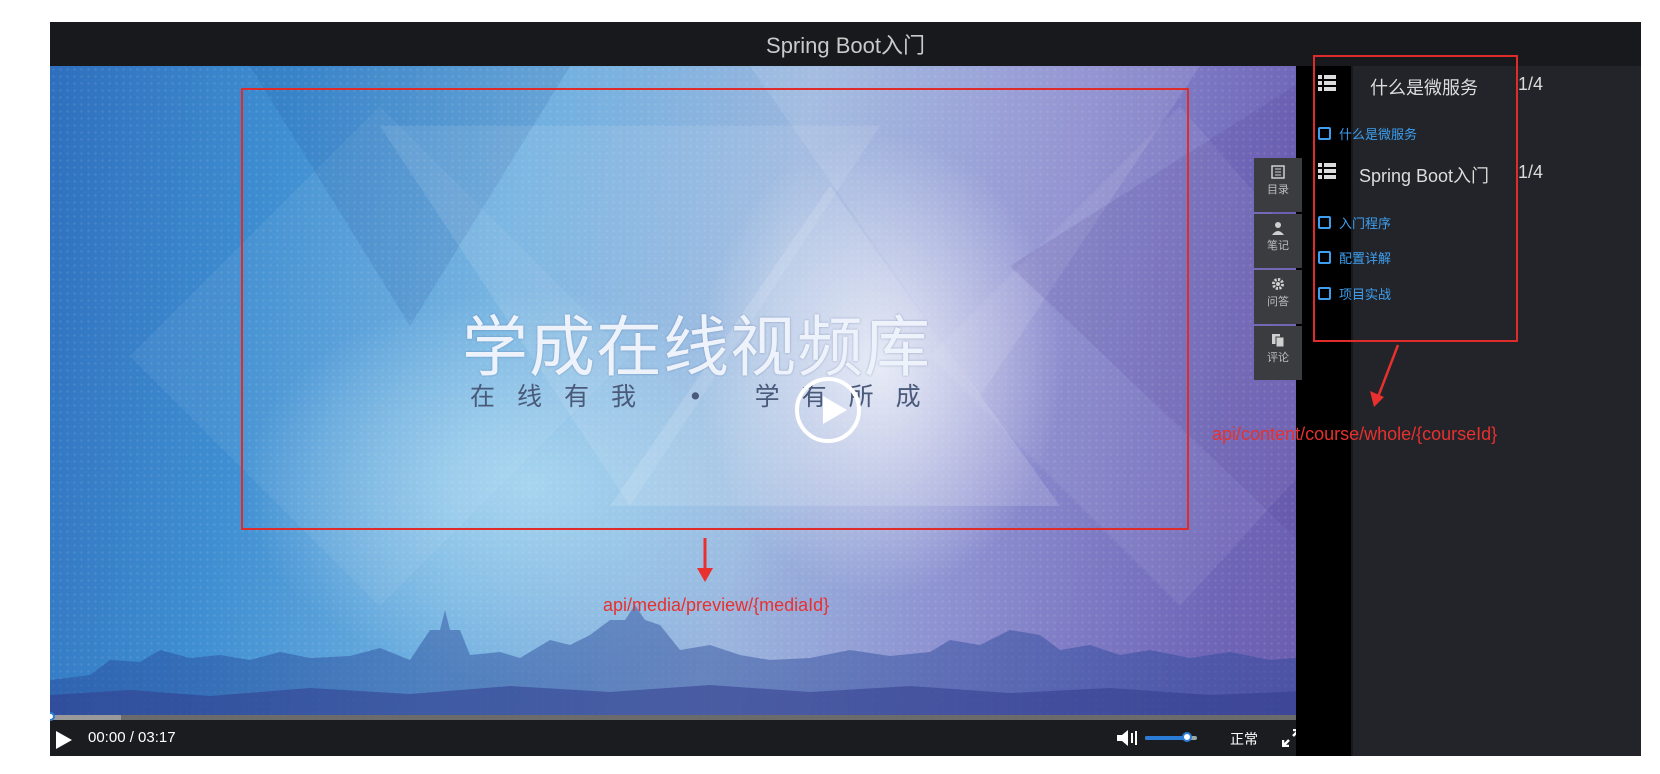  Describe the element at coordinates (86, 717) in the screenshot. I see `progress-buffered` at that location.